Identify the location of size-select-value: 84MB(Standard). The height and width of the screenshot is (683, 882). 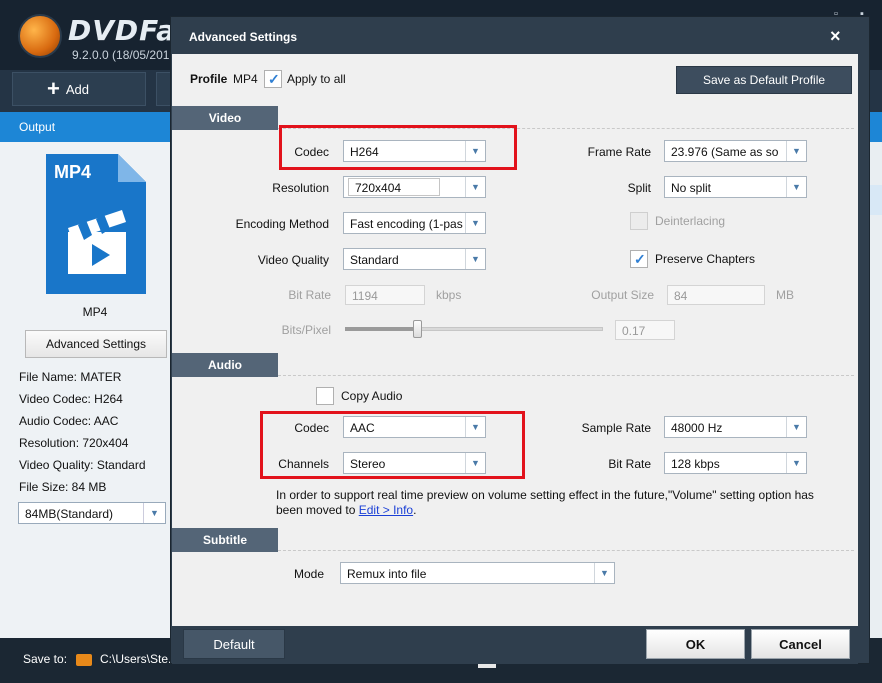
(69, 514).